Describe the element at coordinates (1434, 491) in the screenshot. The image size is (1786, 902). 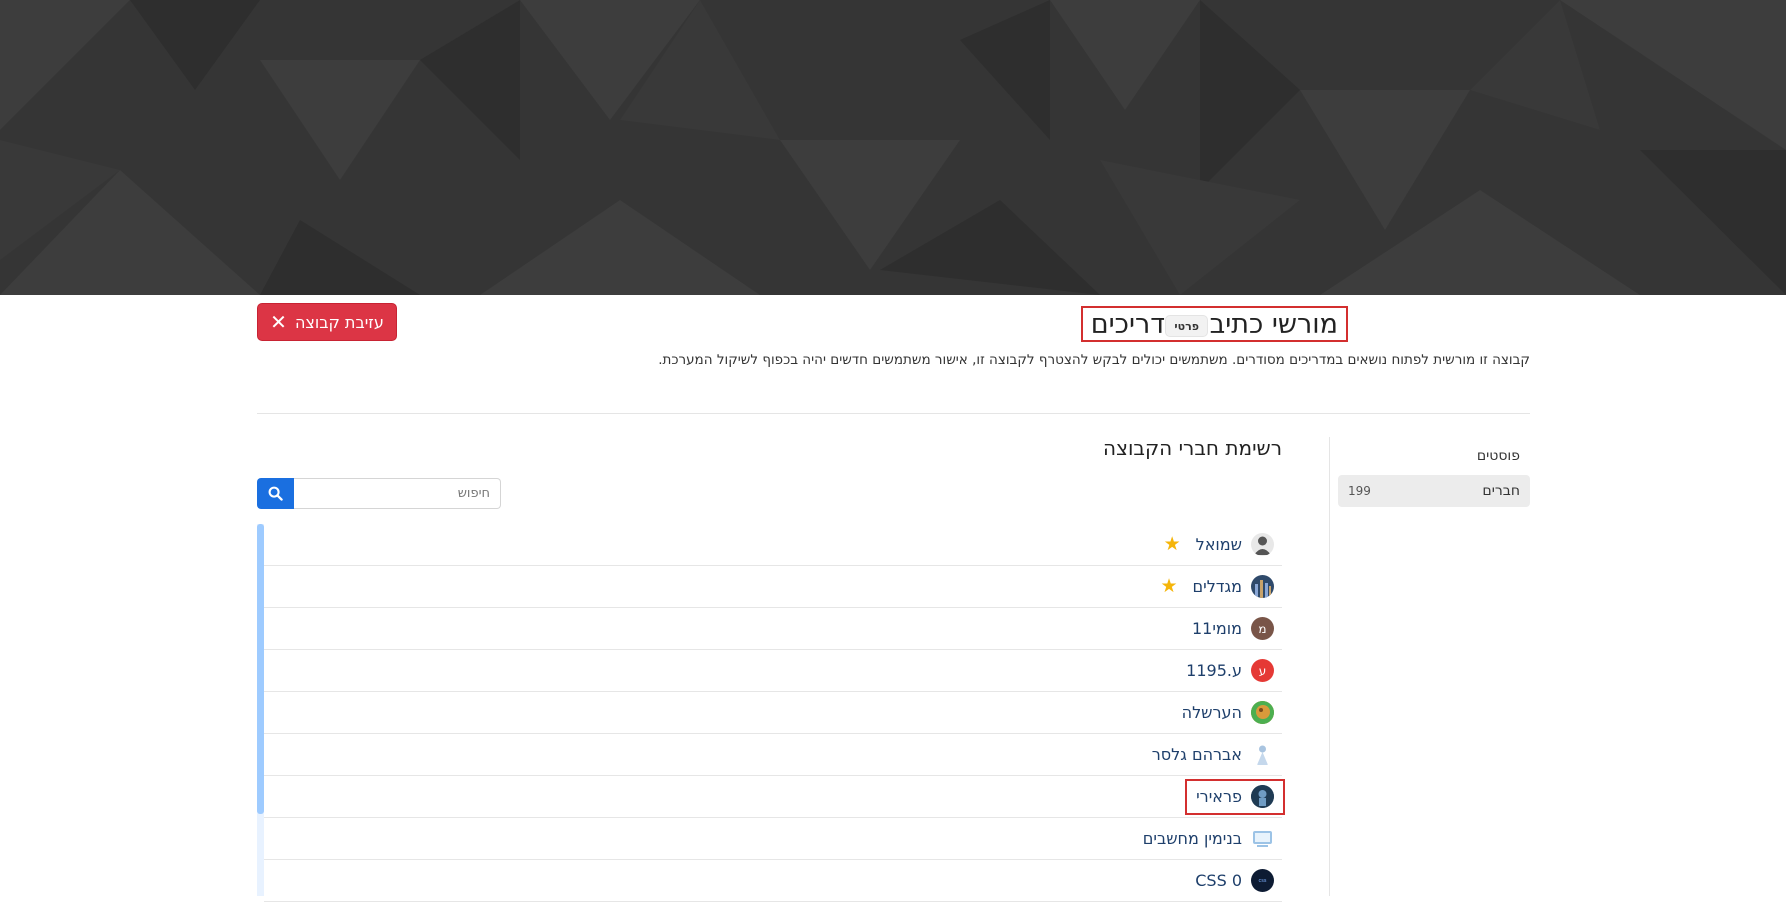
I see `sidebar-item-members: חברים 199` at that location.